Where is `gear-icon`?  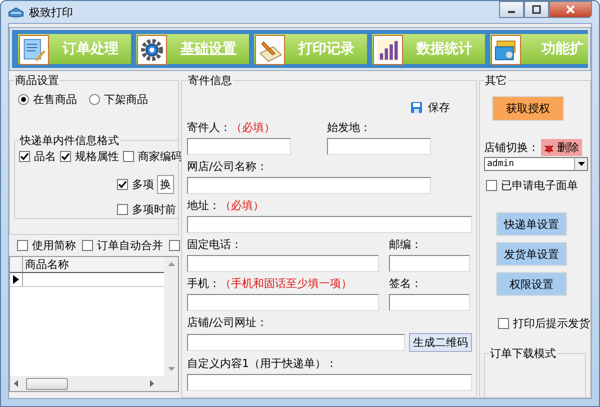 gear-icon is located at coordinates (152, 50).